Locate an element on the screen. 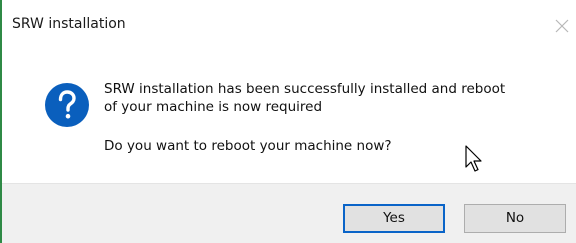 The height and width of the screenshot is (243, 576). yes-button: Yes is located at coordinates (394, 218).